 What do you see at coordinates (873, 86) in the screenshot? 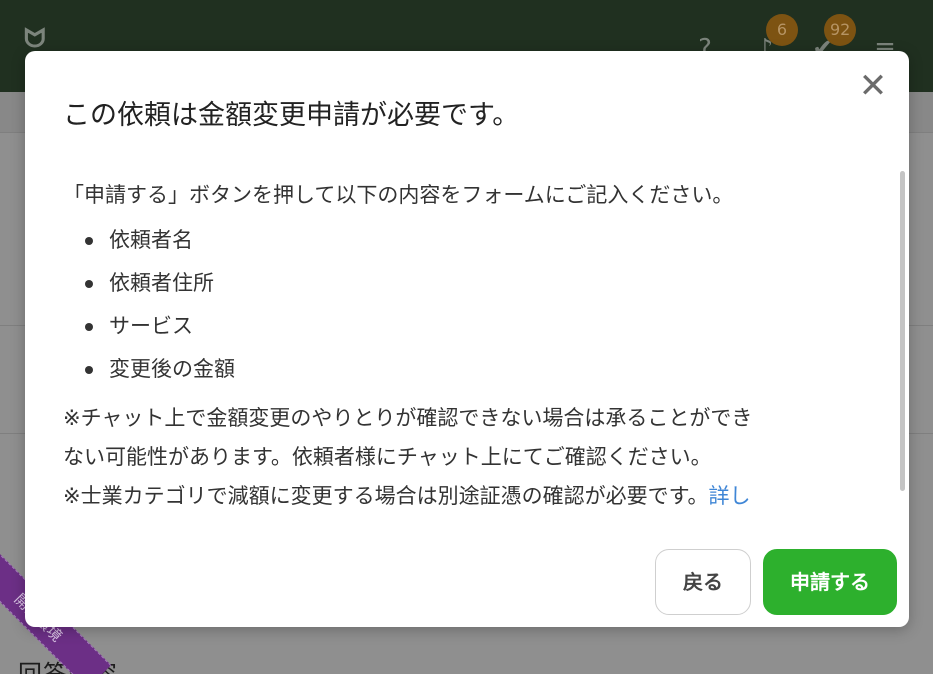
I see `close-icon: ✕` at bounding box center [873, 86].